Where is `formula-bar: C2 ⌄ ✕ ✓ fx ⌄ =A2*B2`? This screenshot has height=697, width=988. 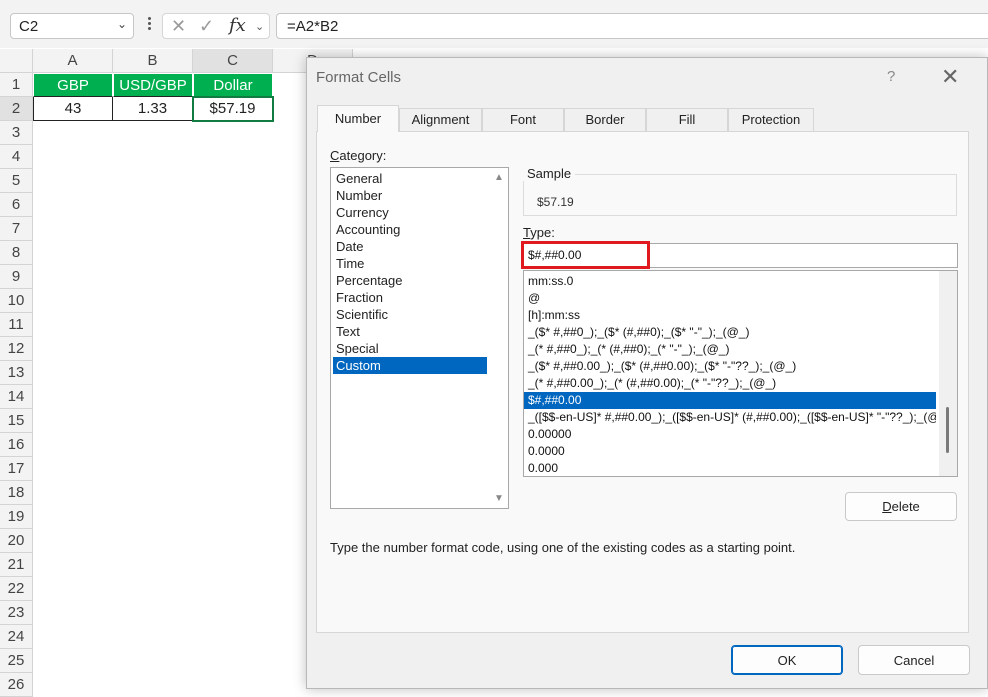
formula-bar: C2 ⌄ ✕ ✓ fx ⌄ =A2*B2 is located at coordinates (494, 24).